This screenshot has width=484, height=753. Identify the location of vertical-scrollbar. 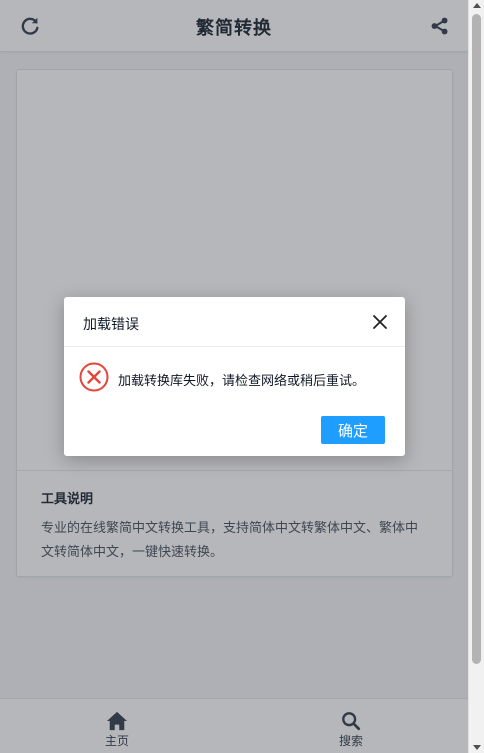
(476, 376).